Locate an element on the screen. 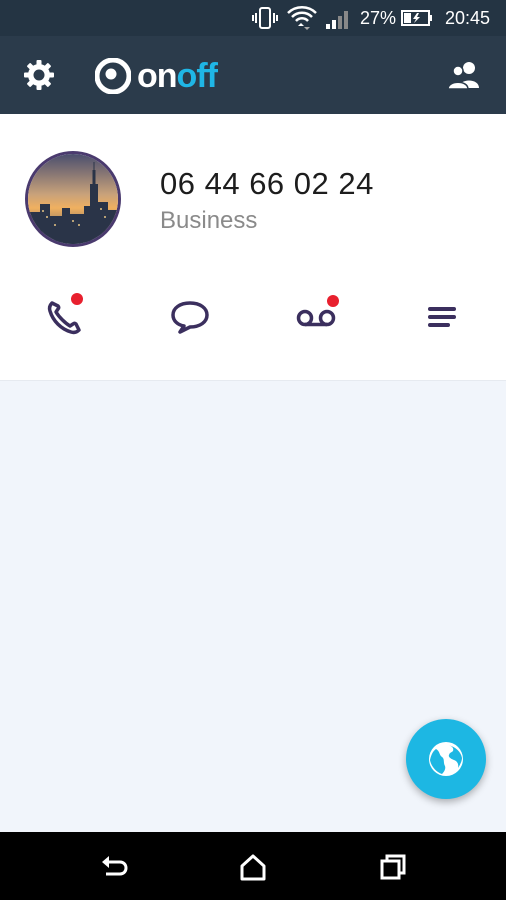 The width and height of the screenshot is (506, 900). logo-on-text: on is located at coordinates (157, 76).